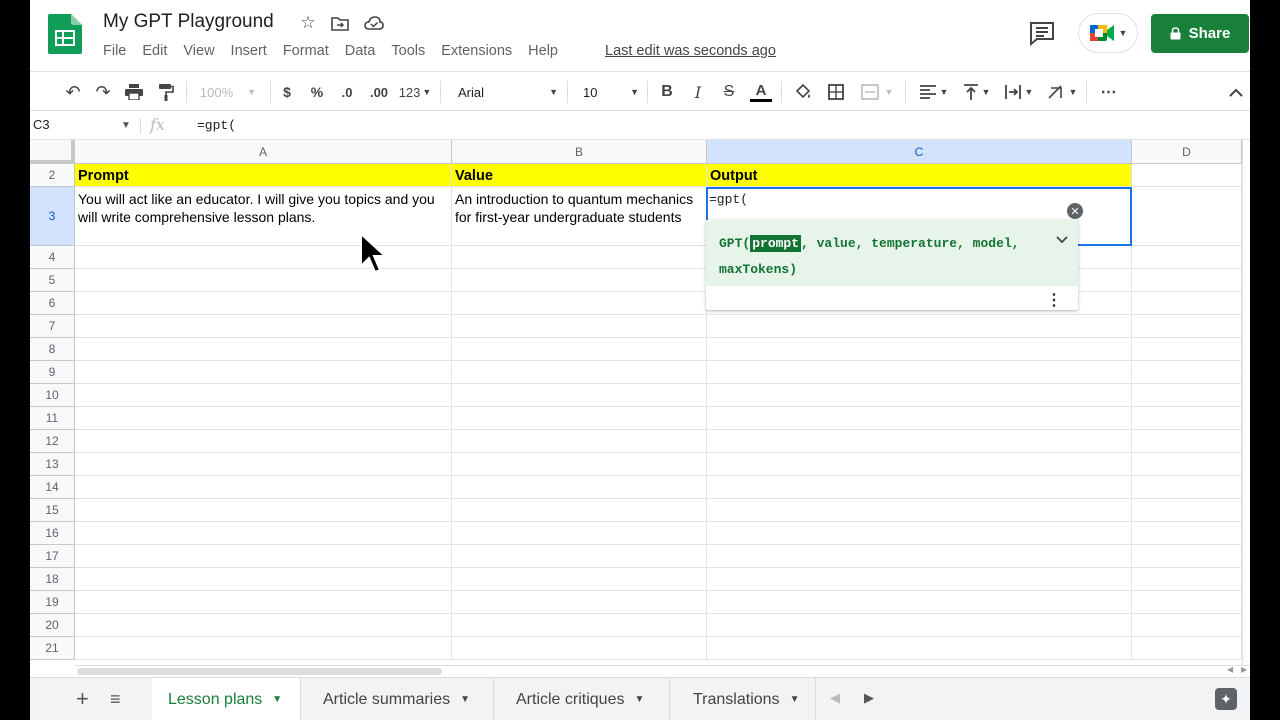 This screenshot has height=720, width=1280. Describe the element at coordinates (52, 625) in the screenshot. I see `row-header-20: 20` at that location.